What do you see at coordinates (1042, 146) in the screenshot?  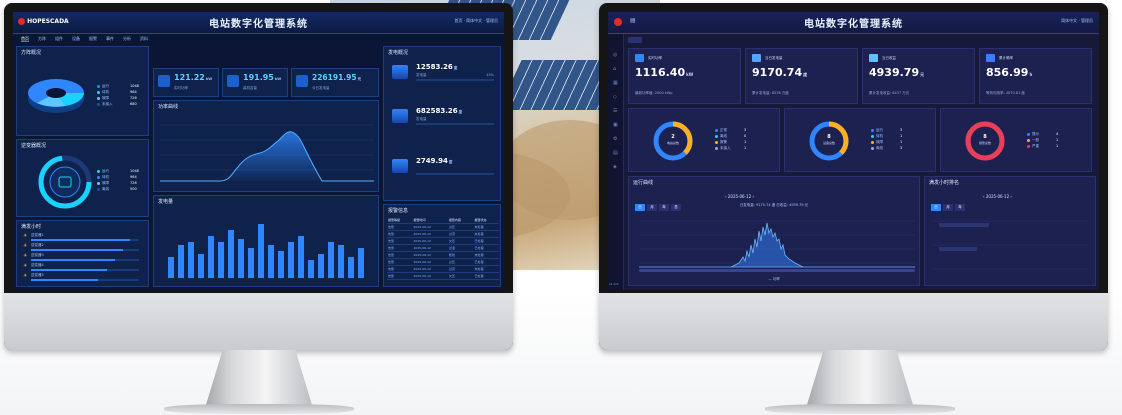 I see `legend-item: 严重 1` at bounding box center [1042, 146].